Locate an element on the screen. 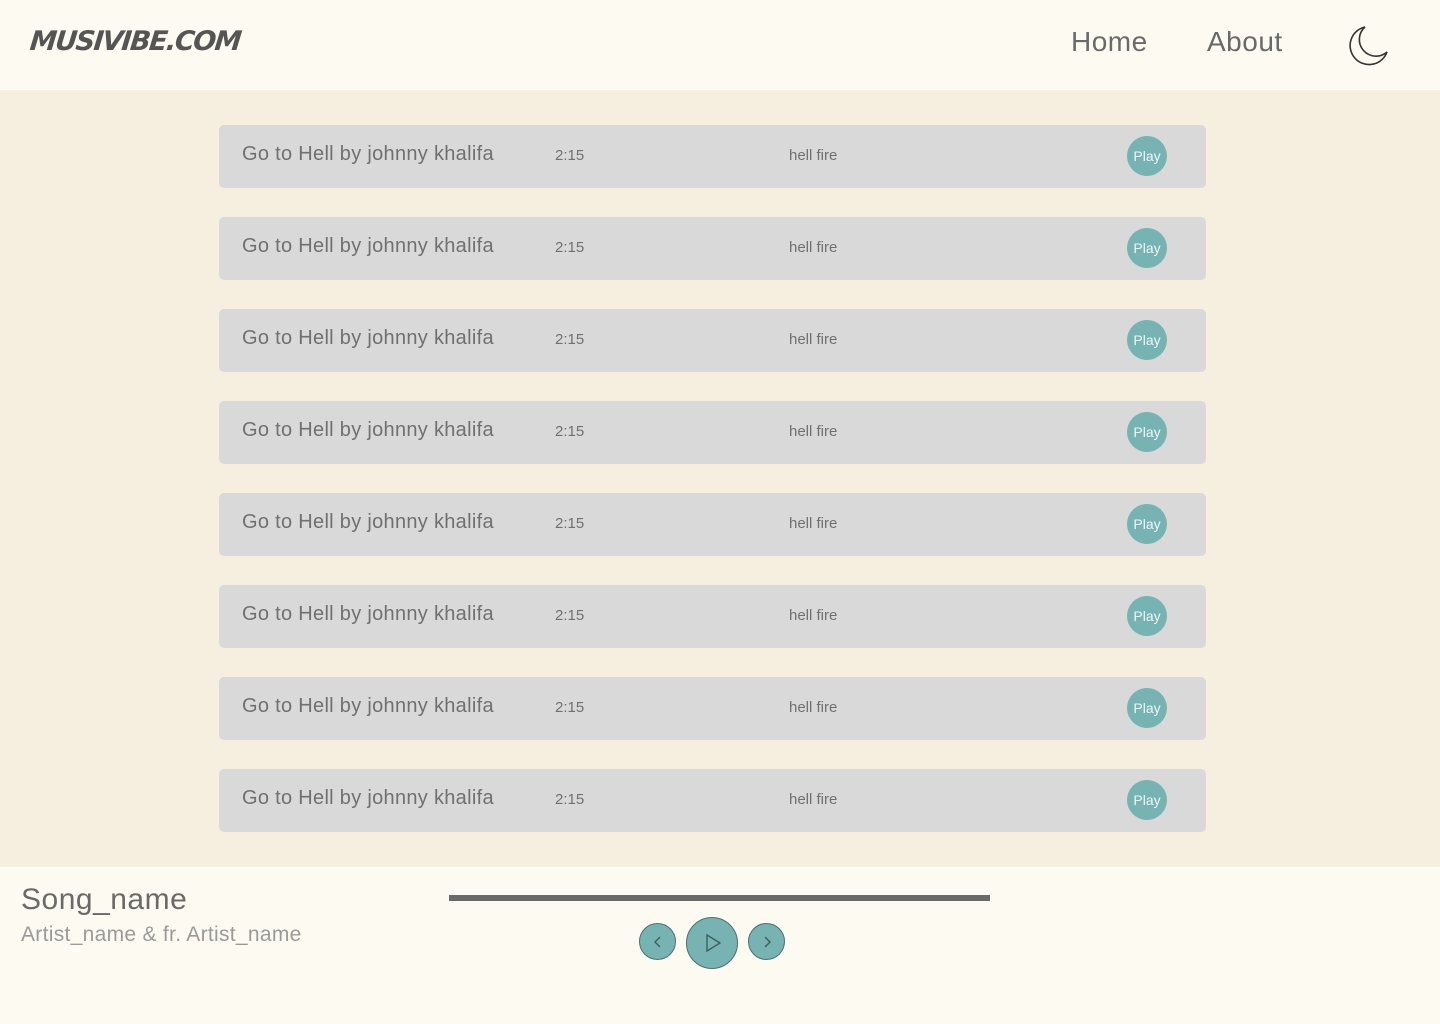 The image size is (1440, 1024). moon-icon is located at coordinates (1367, 46).